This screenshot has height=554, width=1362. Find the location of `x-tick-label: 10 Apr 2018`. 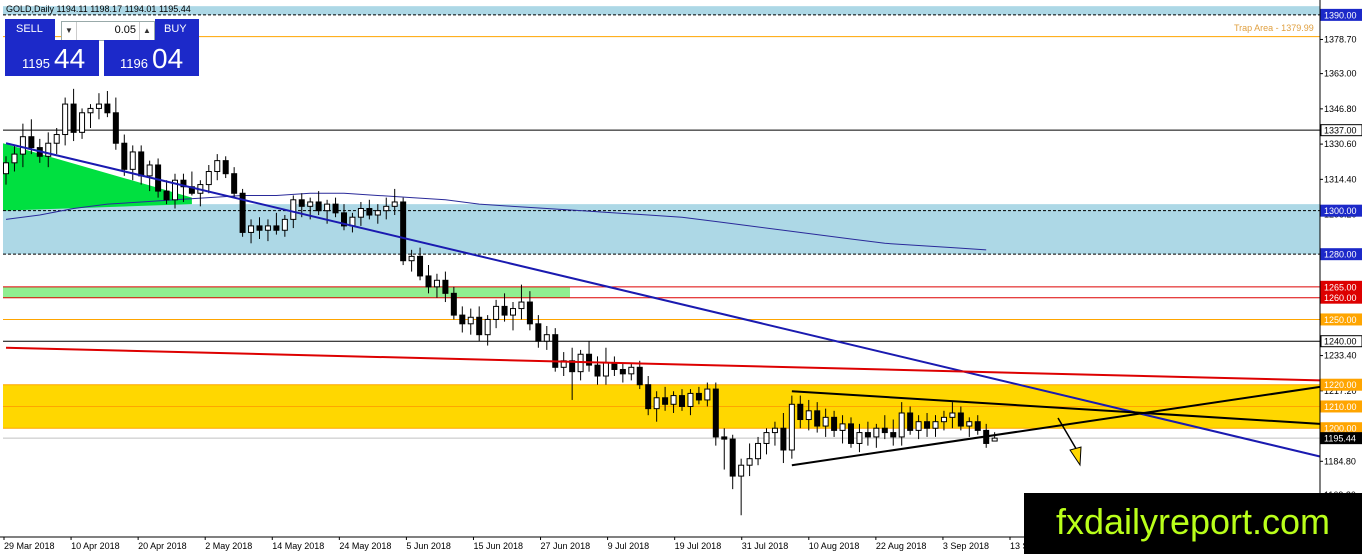

x-tick-label: 10 Apr 2018 is located at coordinates (95, 546).